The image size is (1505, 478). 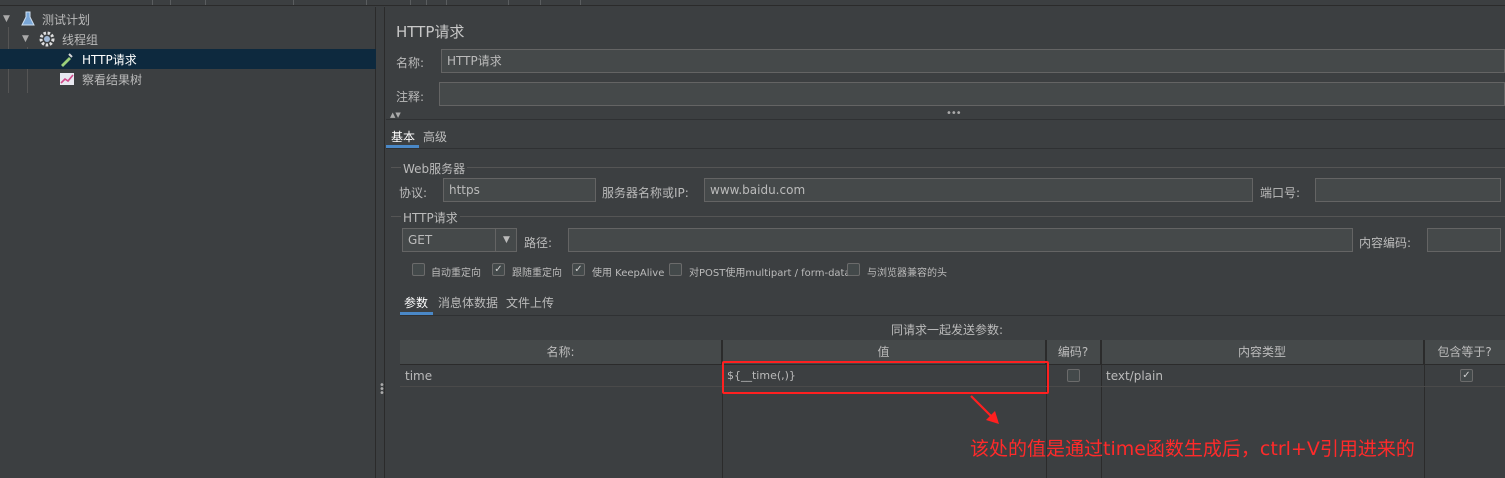 I want to click on gear-icon, so click(x=47, y=39).